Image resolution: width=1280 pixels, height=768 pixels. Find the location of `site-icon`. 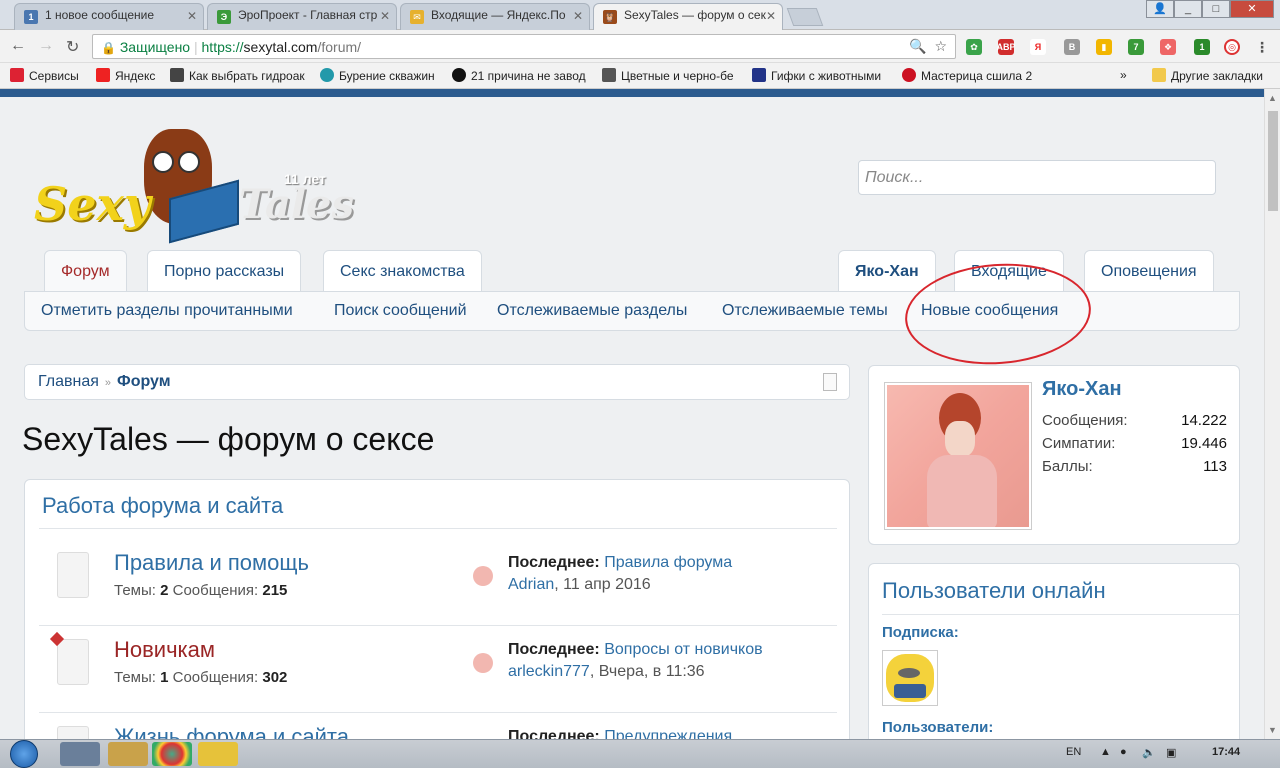

site-icon is located at coordinates (459, 75).